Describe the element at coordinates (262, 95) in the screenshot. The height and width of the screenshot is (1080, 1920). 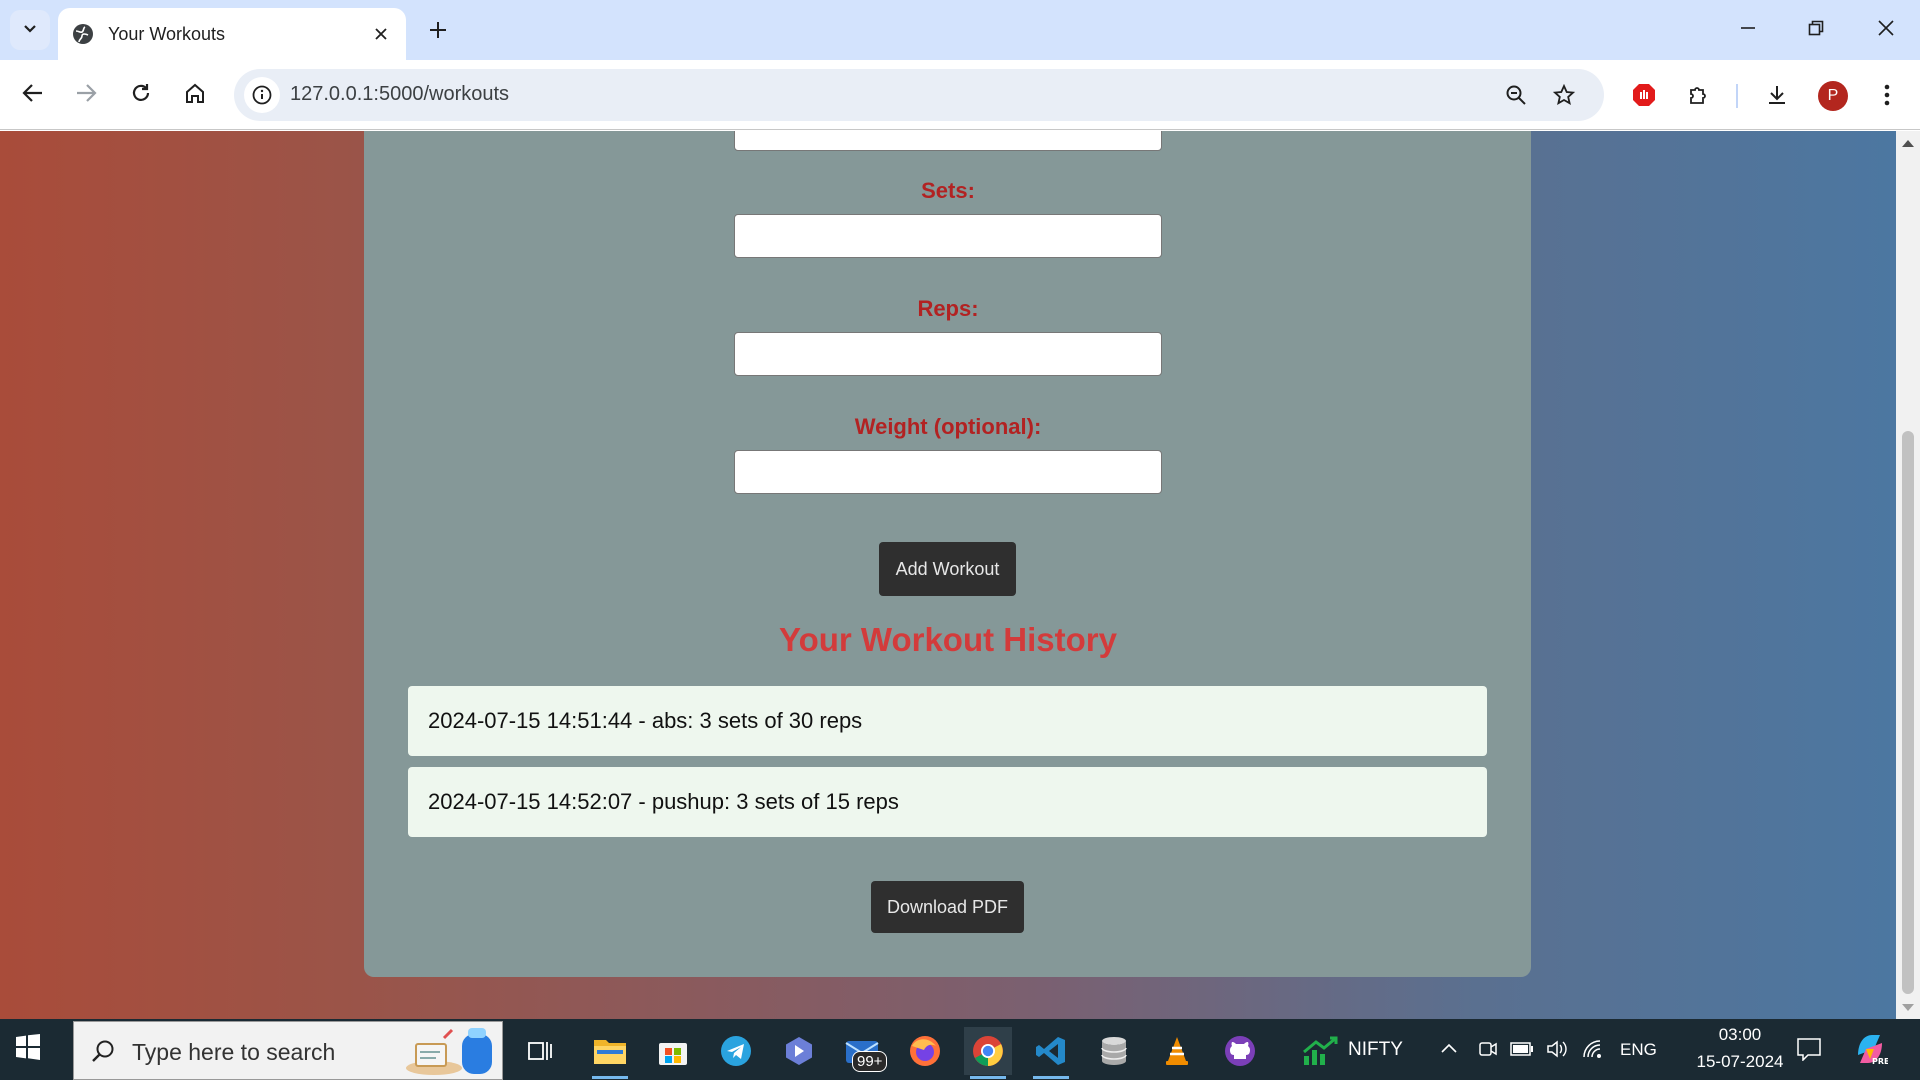
I see `site-info-icon` at that location.